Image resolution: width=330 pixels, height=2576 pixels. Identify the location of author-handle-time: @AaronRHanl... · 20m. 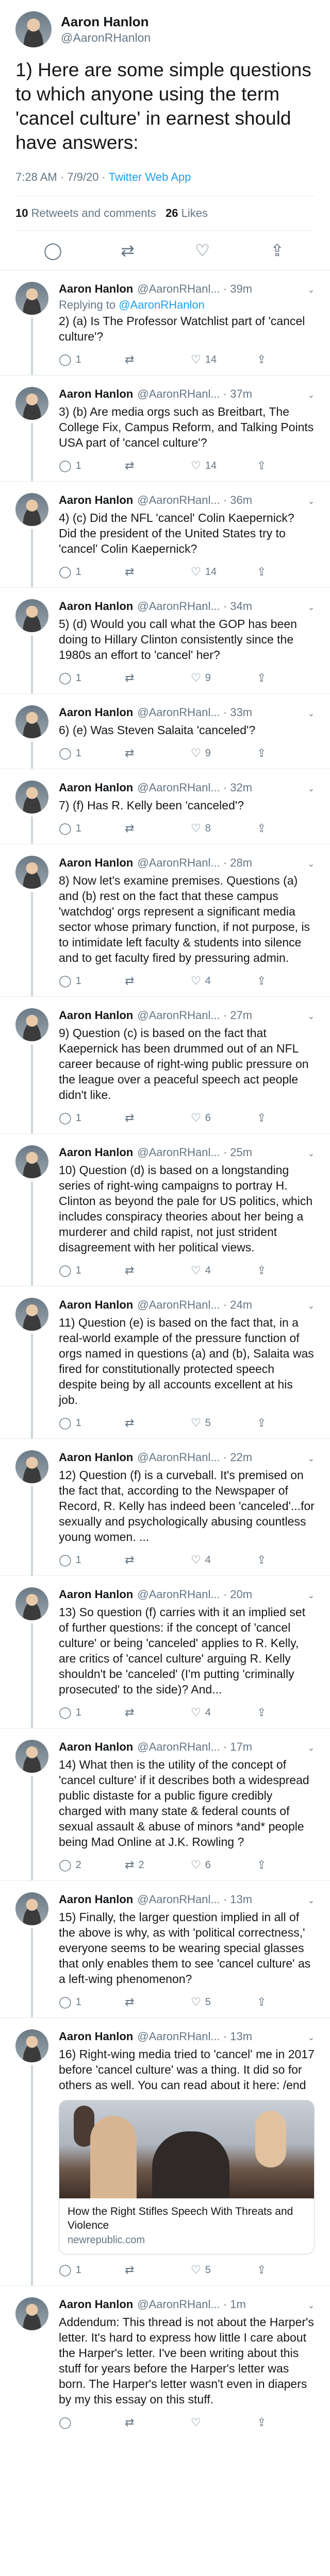
(220, 1594).